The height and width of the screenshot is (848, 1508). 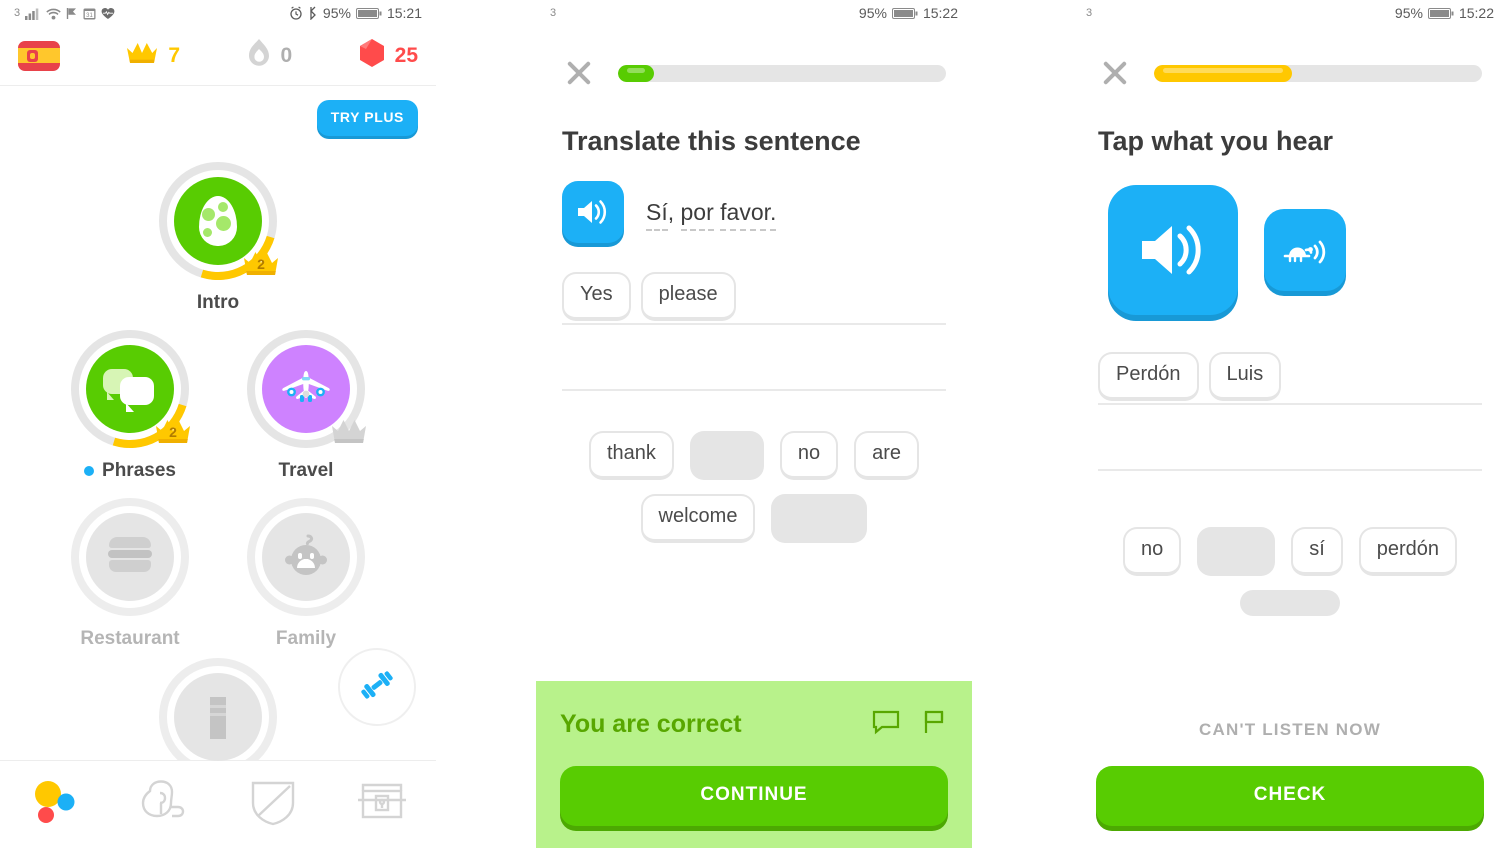 I want to click on sidebar-item-leaderboard, so click(x=272, y=804).